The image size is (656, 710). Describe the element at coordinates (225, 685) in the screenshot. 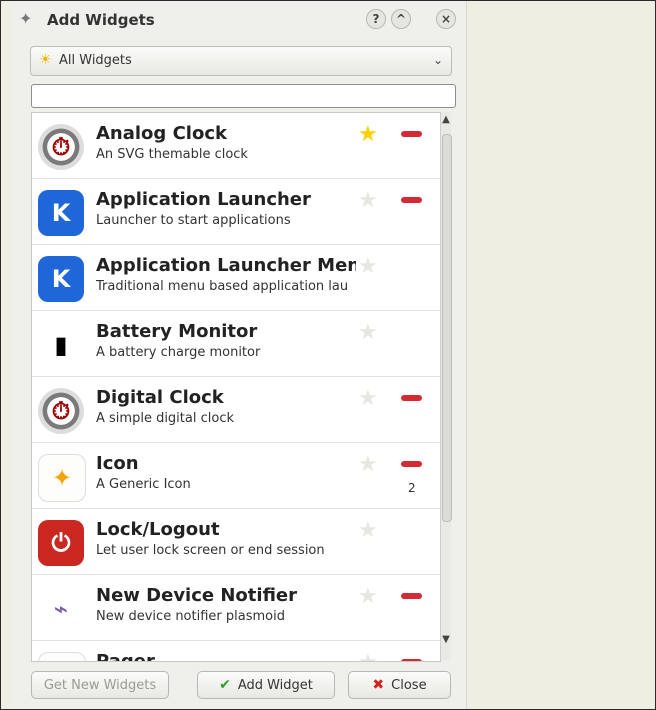

I see `checkmark-icon: ✔` at that location.